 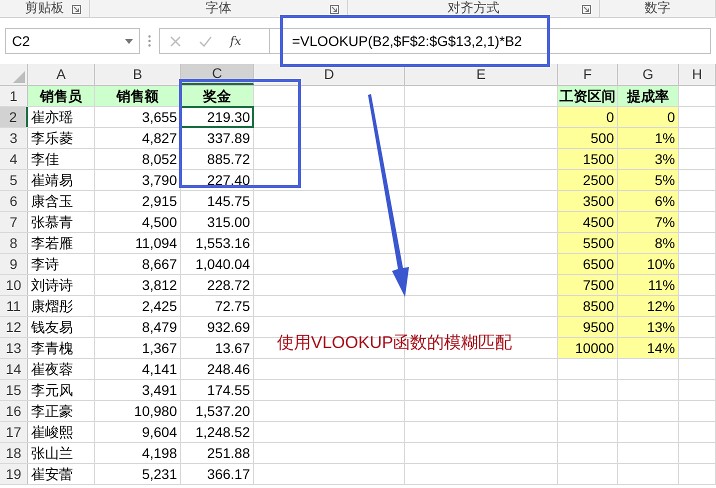 What do you see at coordinates (14, 411) in the screenshot?
I see `row-header: 16` at bounding box center [14, 411].